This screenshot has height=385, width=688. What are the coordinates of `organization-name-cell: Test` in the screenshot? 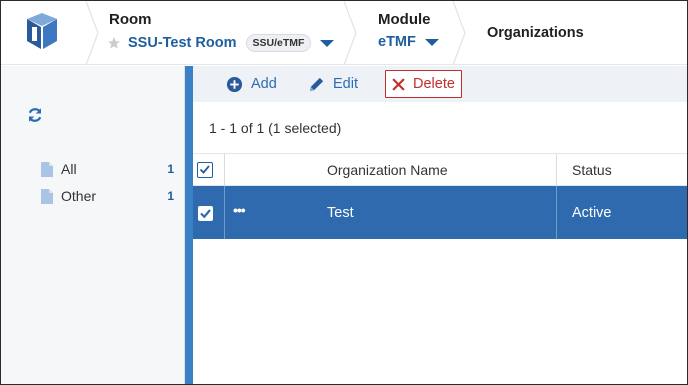 It's located at (340, 213).